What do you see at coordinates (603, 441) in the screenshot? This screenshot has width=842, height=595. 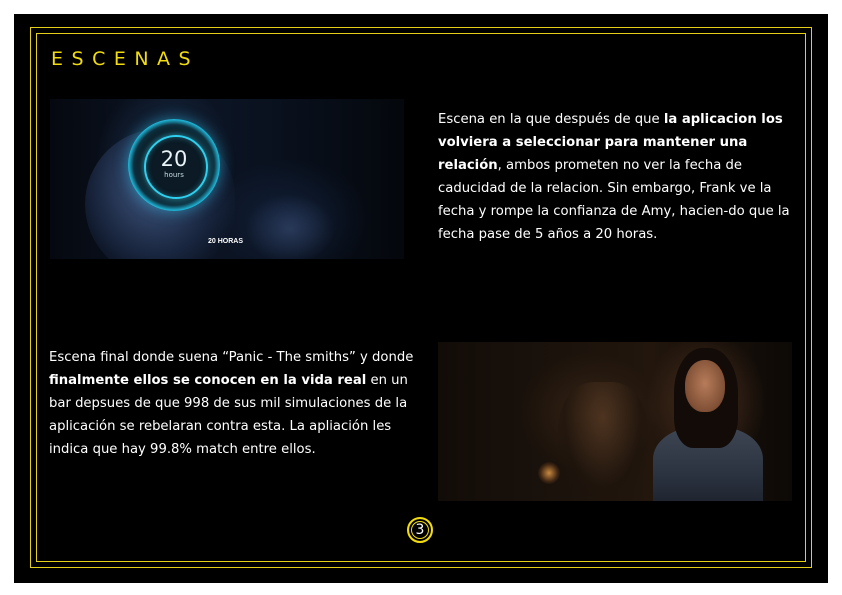 I see `background-figure` at bounding box center [603, 441].